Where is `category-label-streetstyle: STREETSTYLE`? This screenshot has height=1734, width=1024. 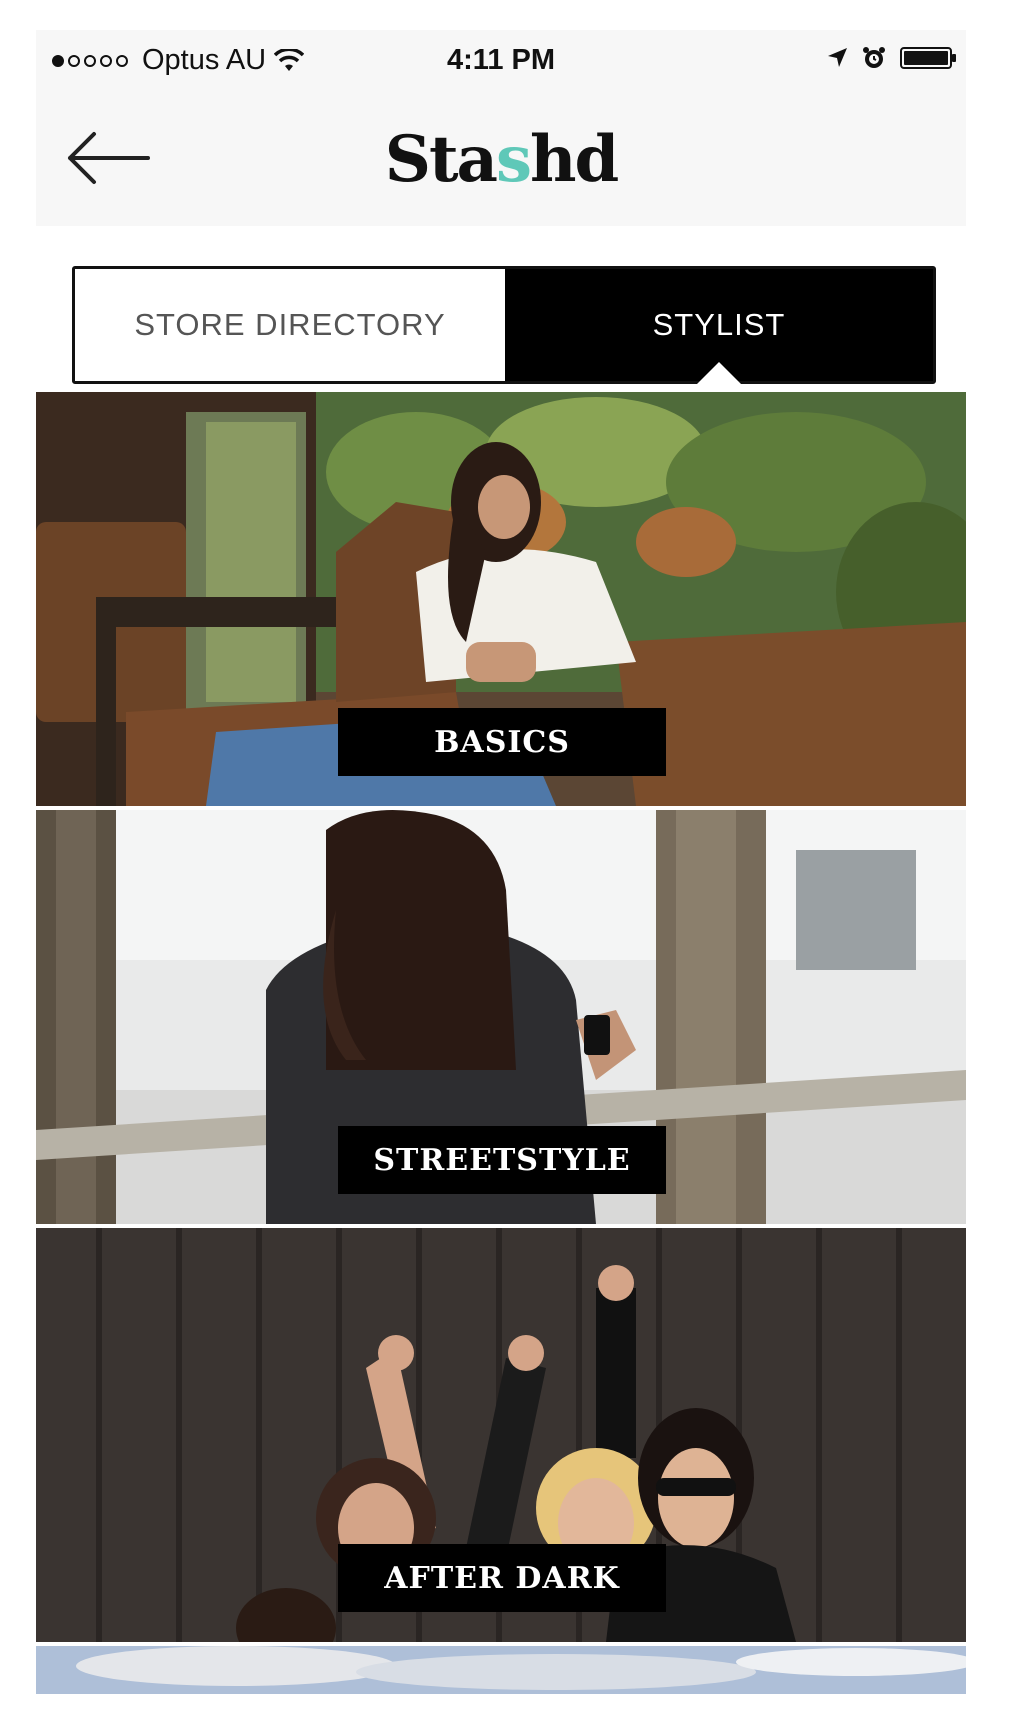
category-label-streetstyle: STREETSTYLE is located at coordinates (502, 1160).